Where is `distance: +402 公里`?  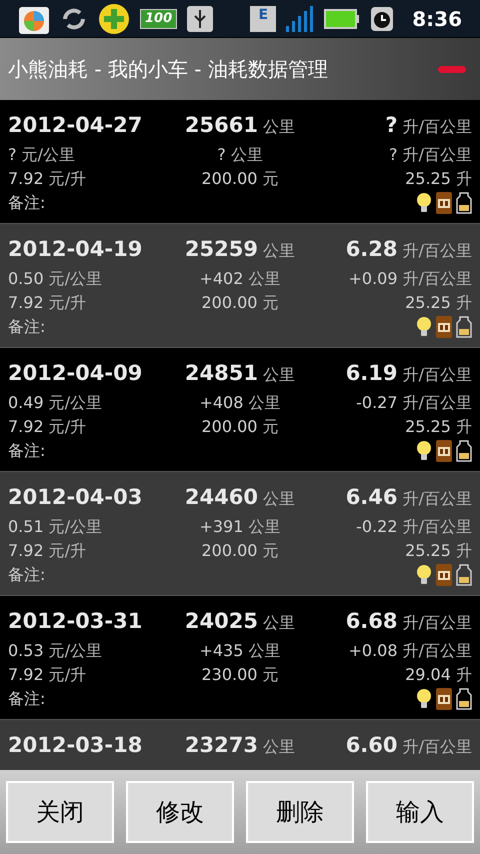 distance: +402 公里 is located at coordinates (240, 278).